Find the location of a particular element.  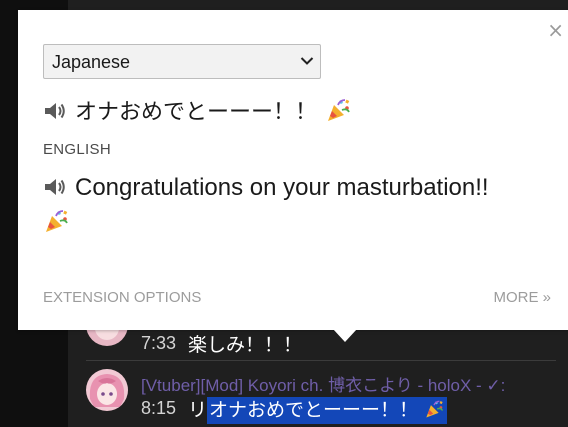

popup-arrow is located at coordinates (345, 335).